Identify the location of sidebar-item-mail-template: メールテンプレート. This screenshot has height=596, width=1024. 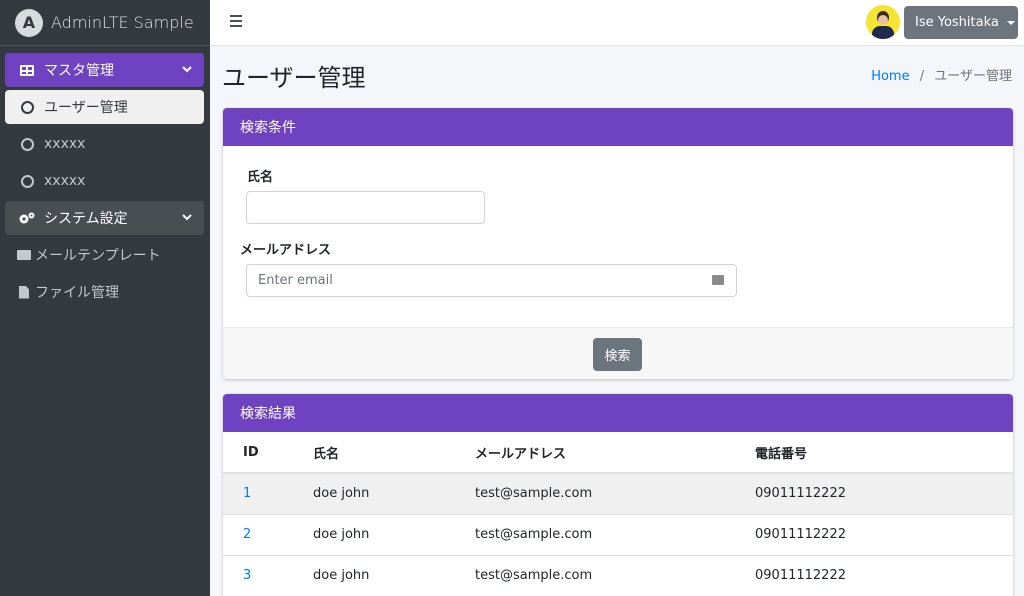
(104, 255).